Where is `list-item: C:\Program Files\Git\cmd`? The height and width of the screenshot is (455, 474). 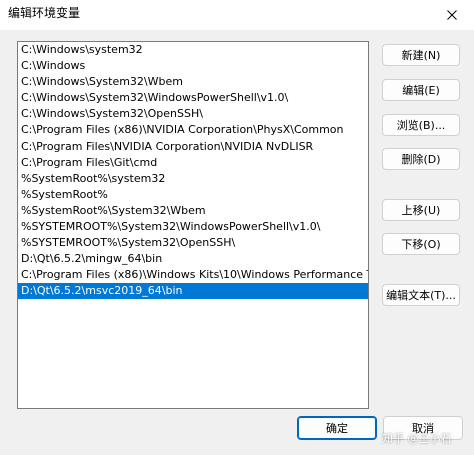 list-item: C:\Program Files\Git\cmd is located at coordinates (193, 163).